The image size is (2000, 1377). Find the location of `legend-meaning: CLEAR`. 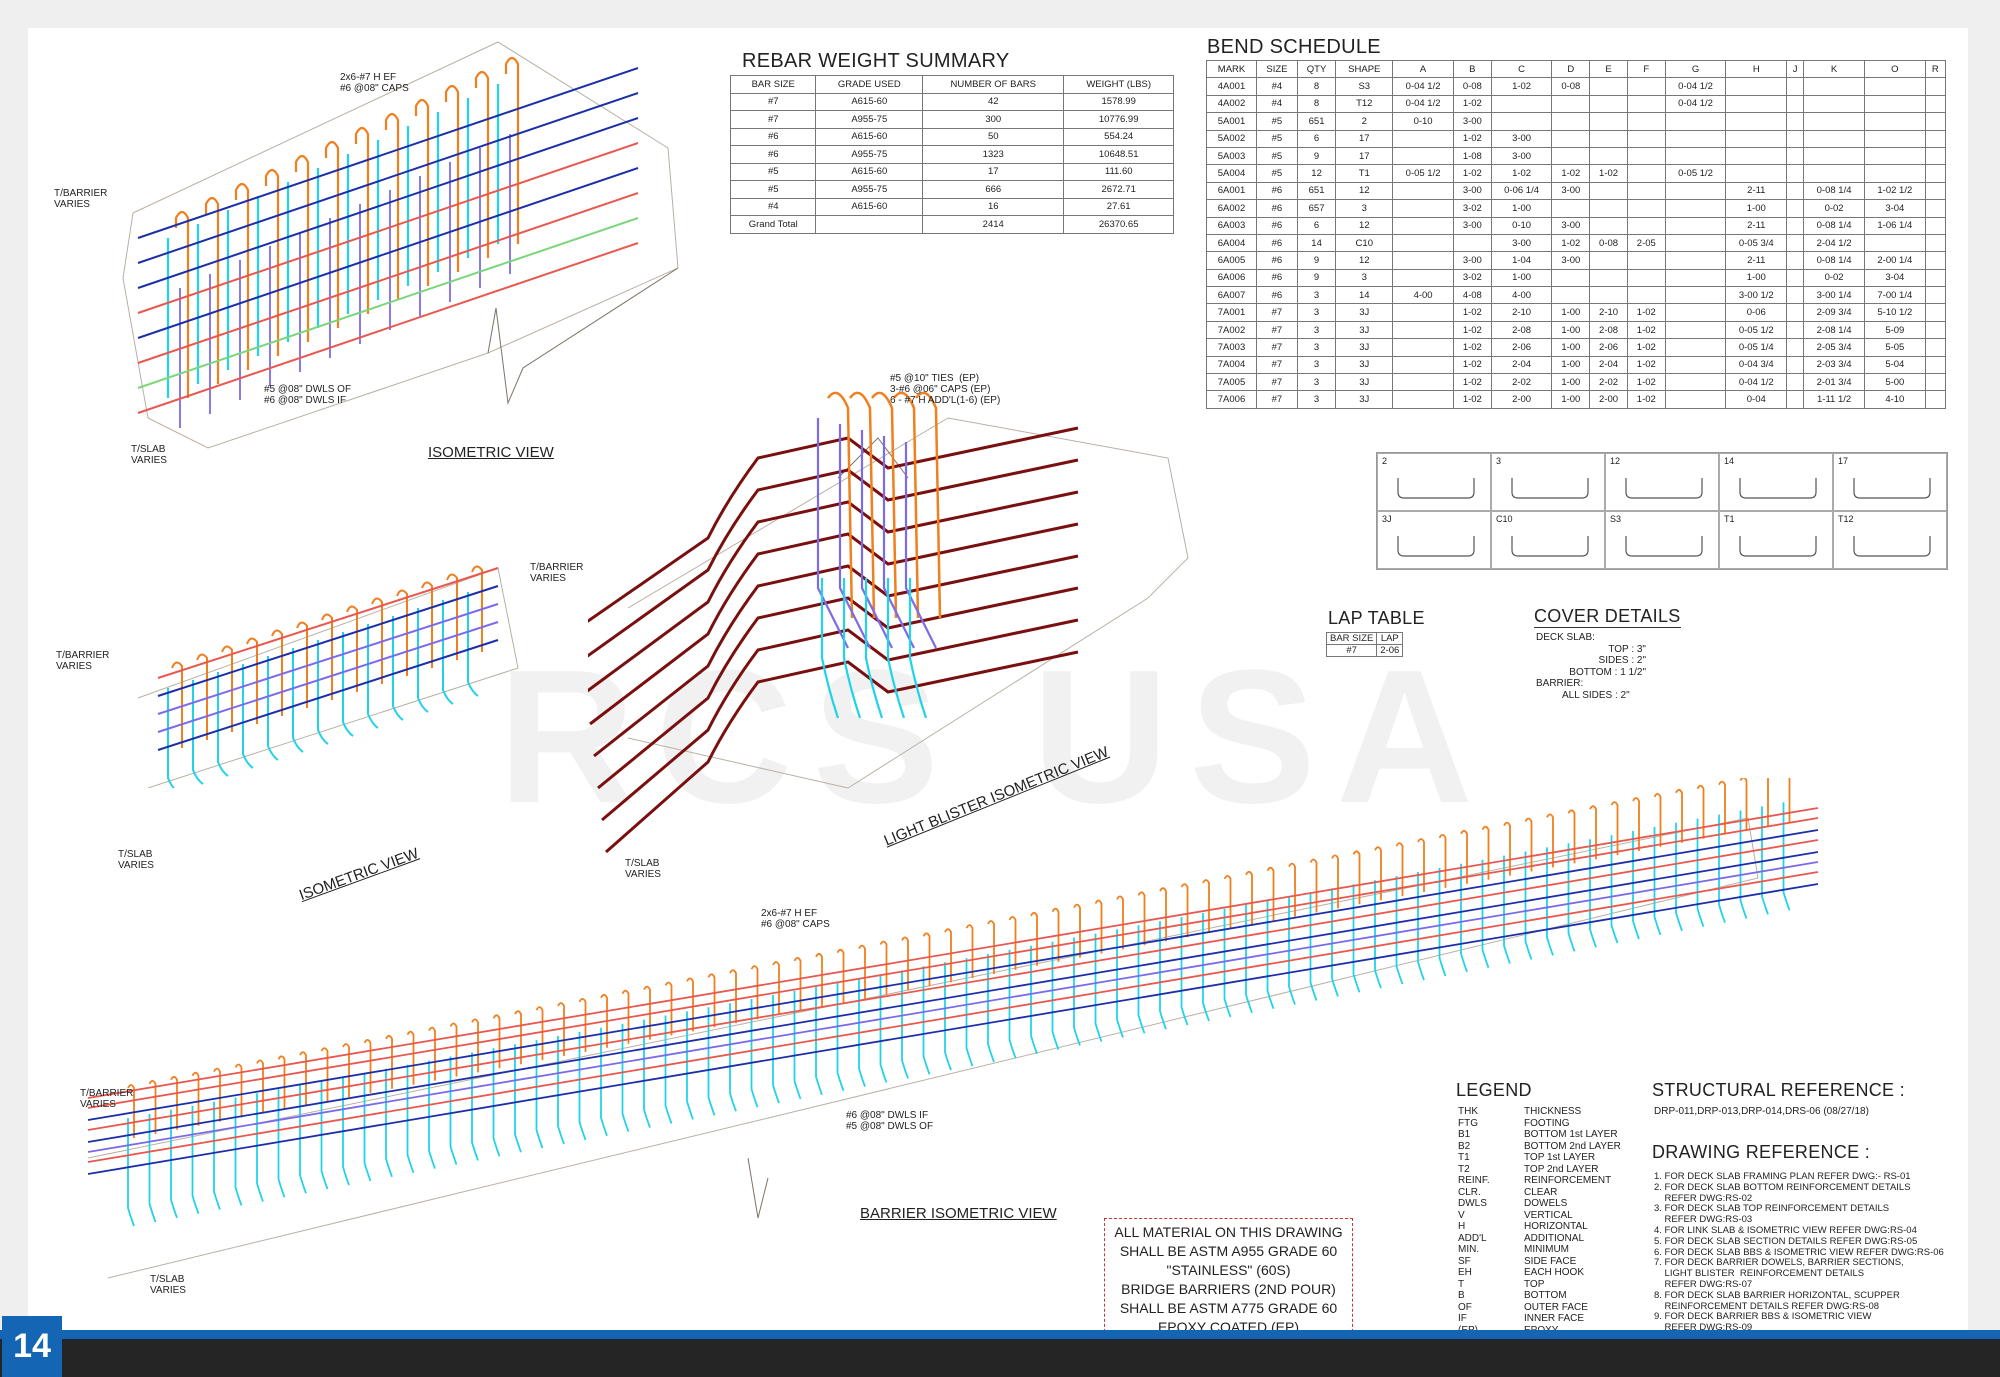

legend-meaning: CLEAR is located at coordinates (1541, 1192).